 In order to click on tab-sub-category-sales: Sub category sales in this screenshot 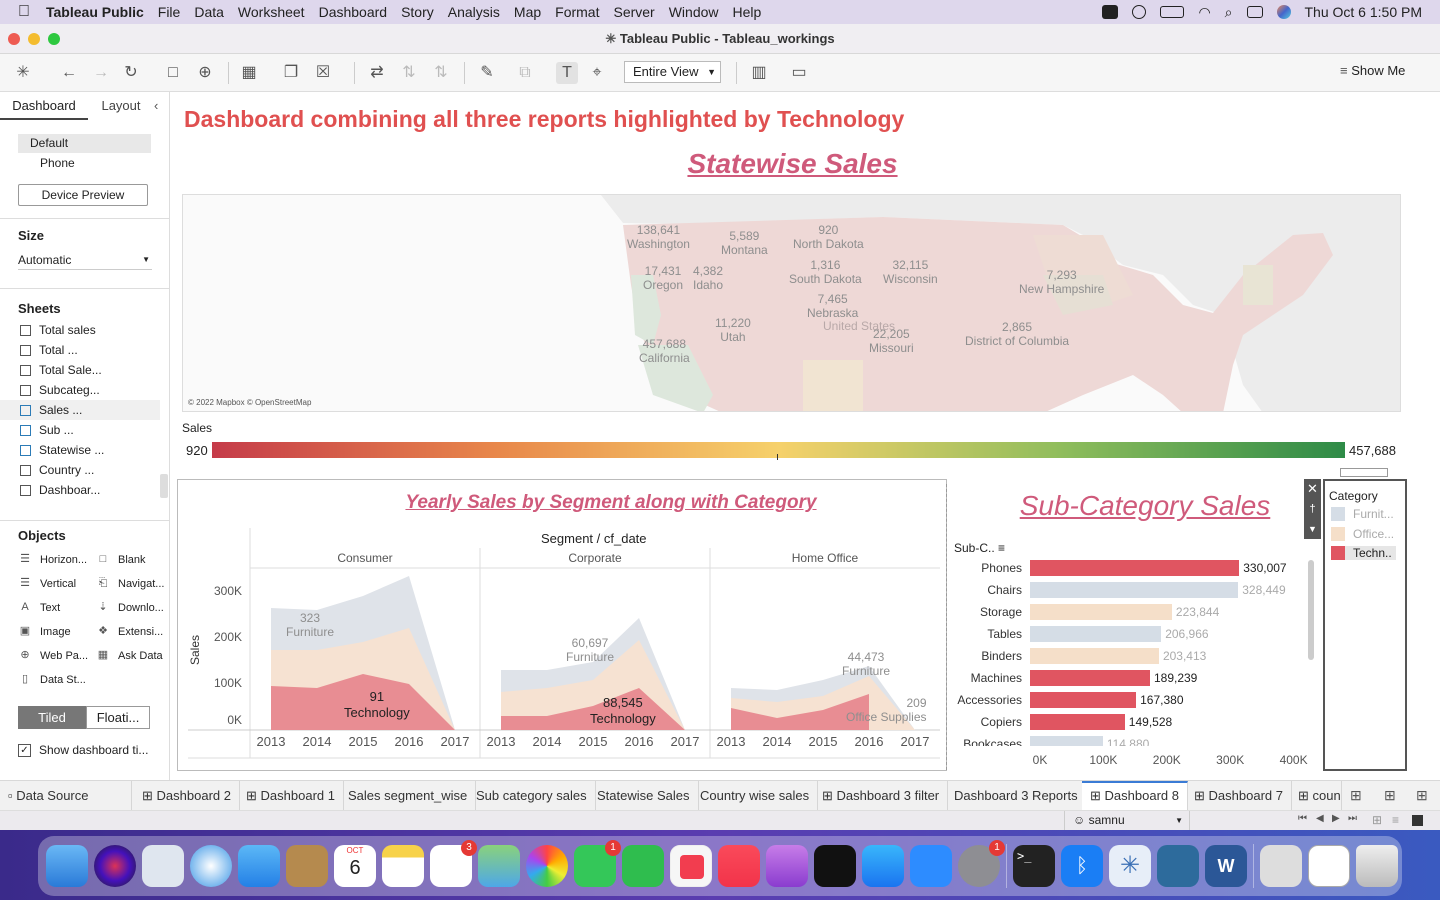, I will do `click(532, 795)`.